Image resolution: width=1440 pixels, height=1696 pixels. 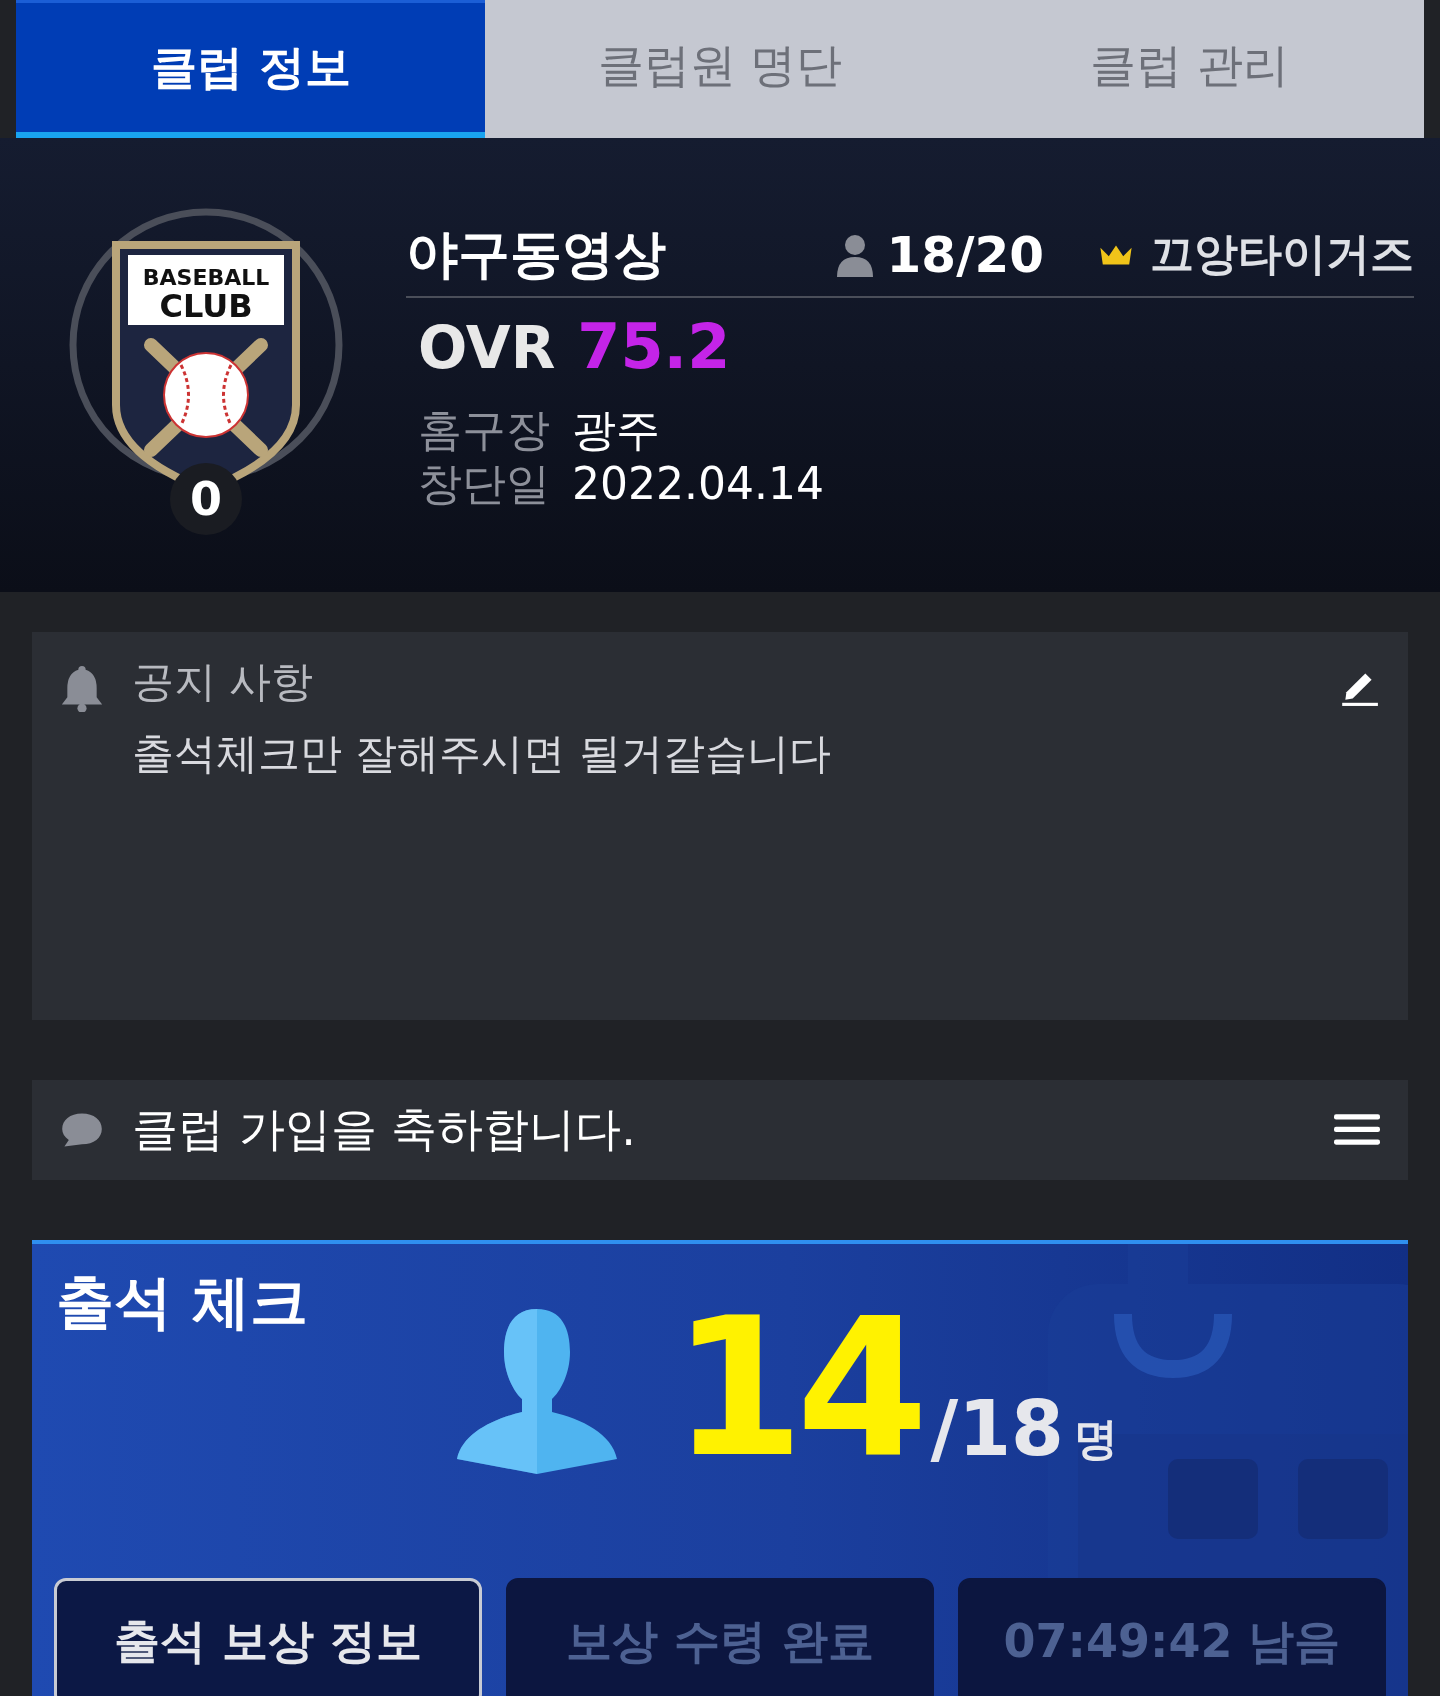 What do you see at coordinates (206, 499) in the screenshot?
I see `level-badge: 0` at bounding box center [206, 499].